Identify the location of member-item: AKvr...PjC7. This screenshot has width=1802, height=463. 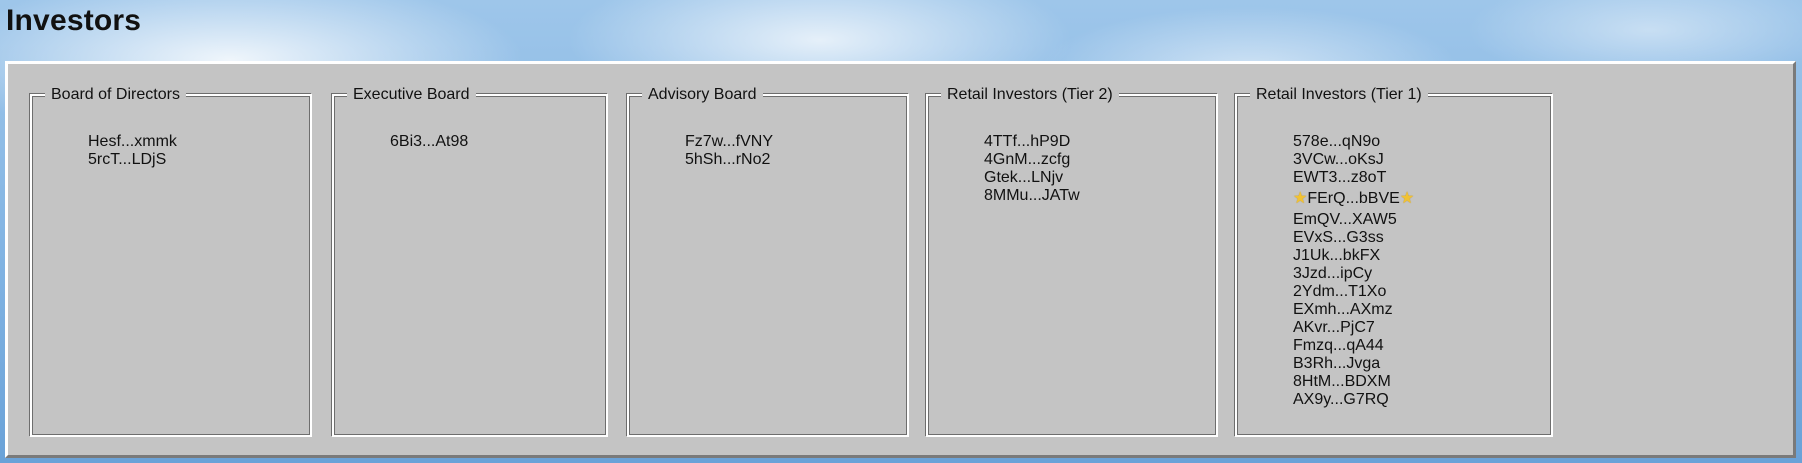
(1353, 328).